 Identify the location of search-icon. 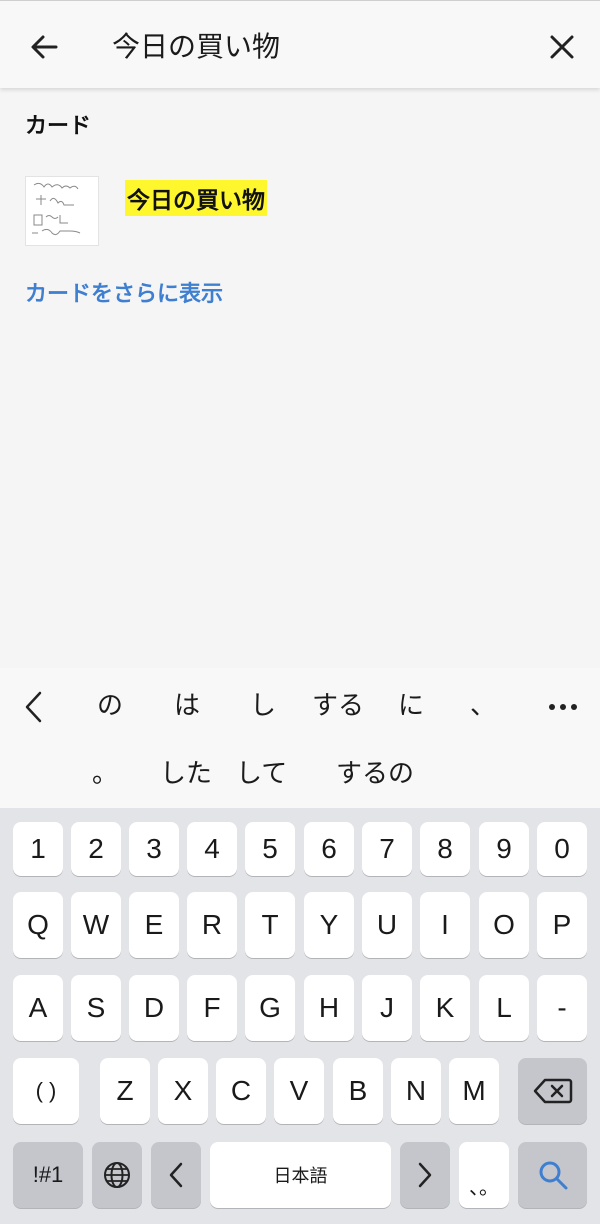
(553, 1175).